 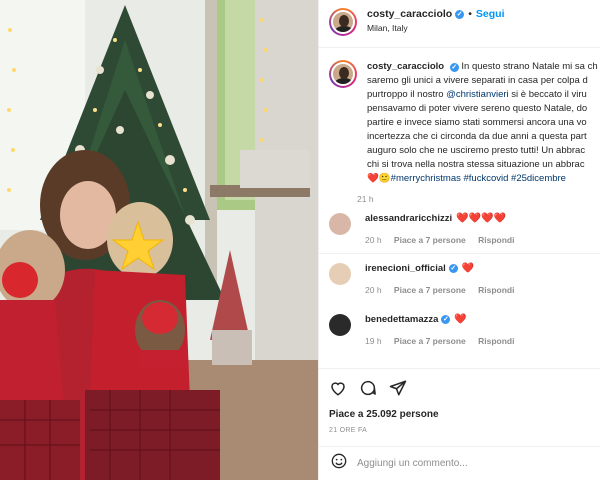 I want to click on author-username: costy_caracciolo, so click(x=409, y=14).